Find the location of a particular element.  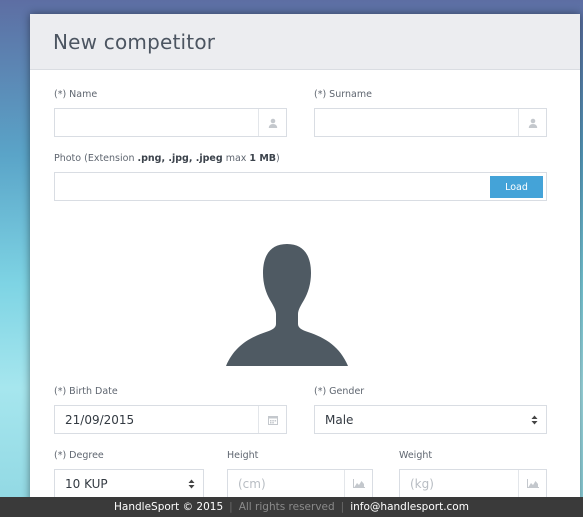

surname-field is located at coordinates (430, 122).